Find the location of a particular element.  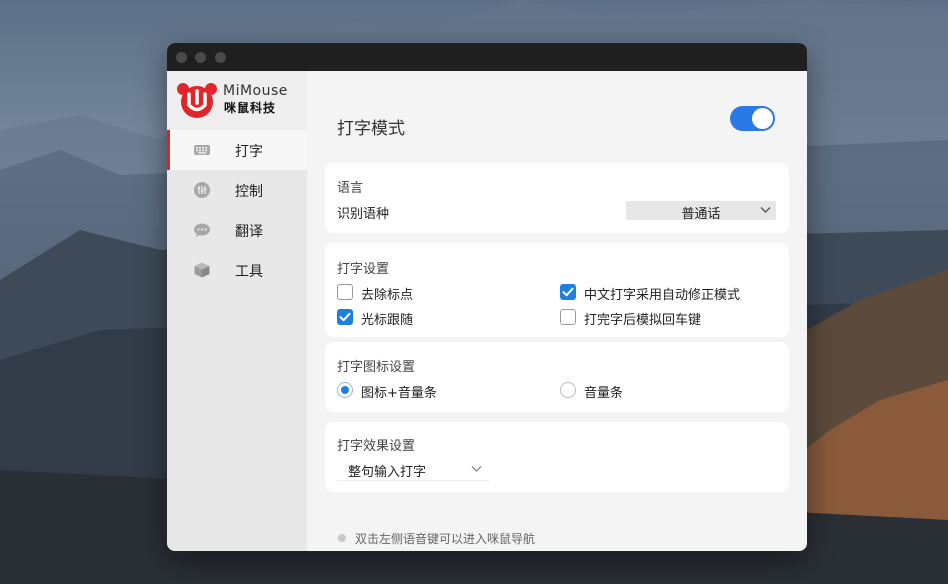

brand-name-cn: 咪鼠科技 is located at coordinates (250, 108).